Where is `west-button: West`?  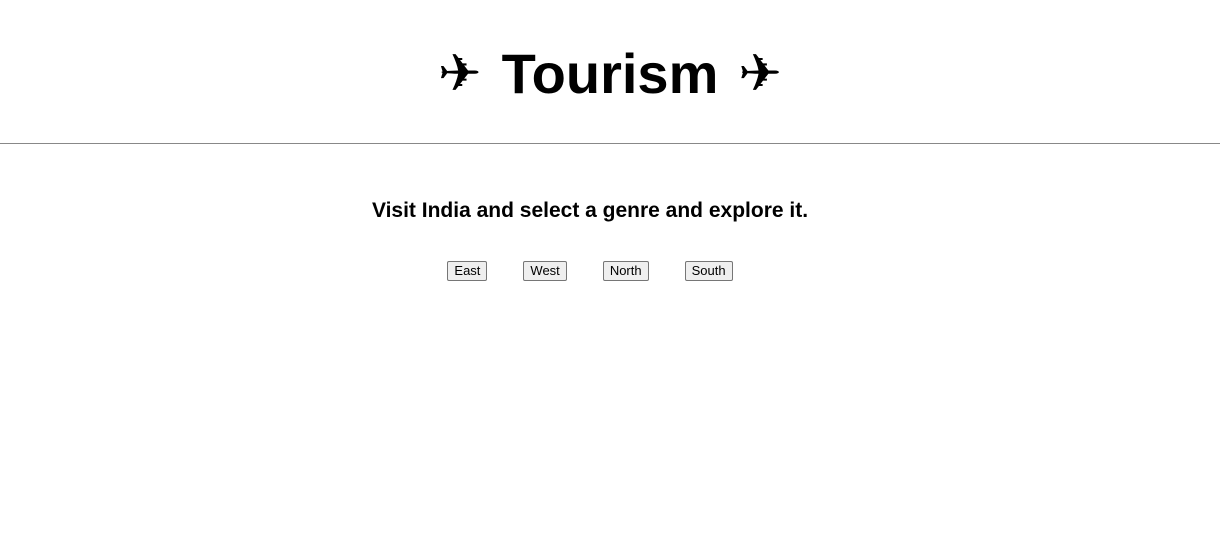
west-button: West is located at coordinates (545, 271).